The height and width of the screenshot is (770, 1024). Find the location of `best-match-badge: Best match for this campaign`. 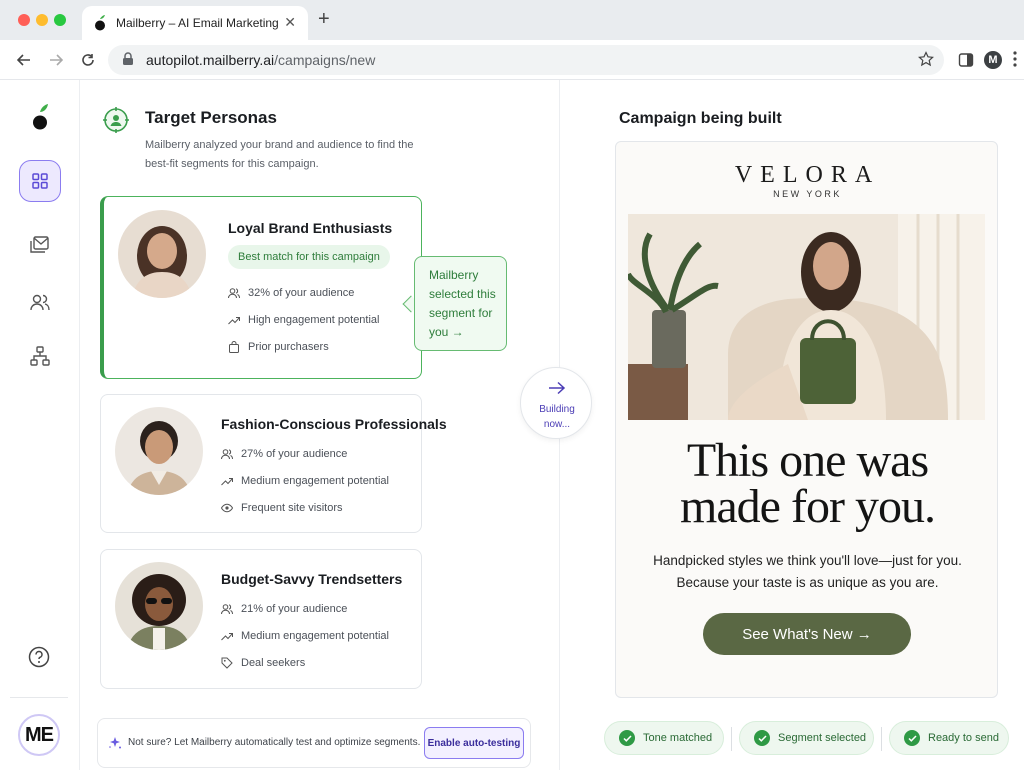

best-match-badge: Best match for this campaign is located at coordinates (309, 257).